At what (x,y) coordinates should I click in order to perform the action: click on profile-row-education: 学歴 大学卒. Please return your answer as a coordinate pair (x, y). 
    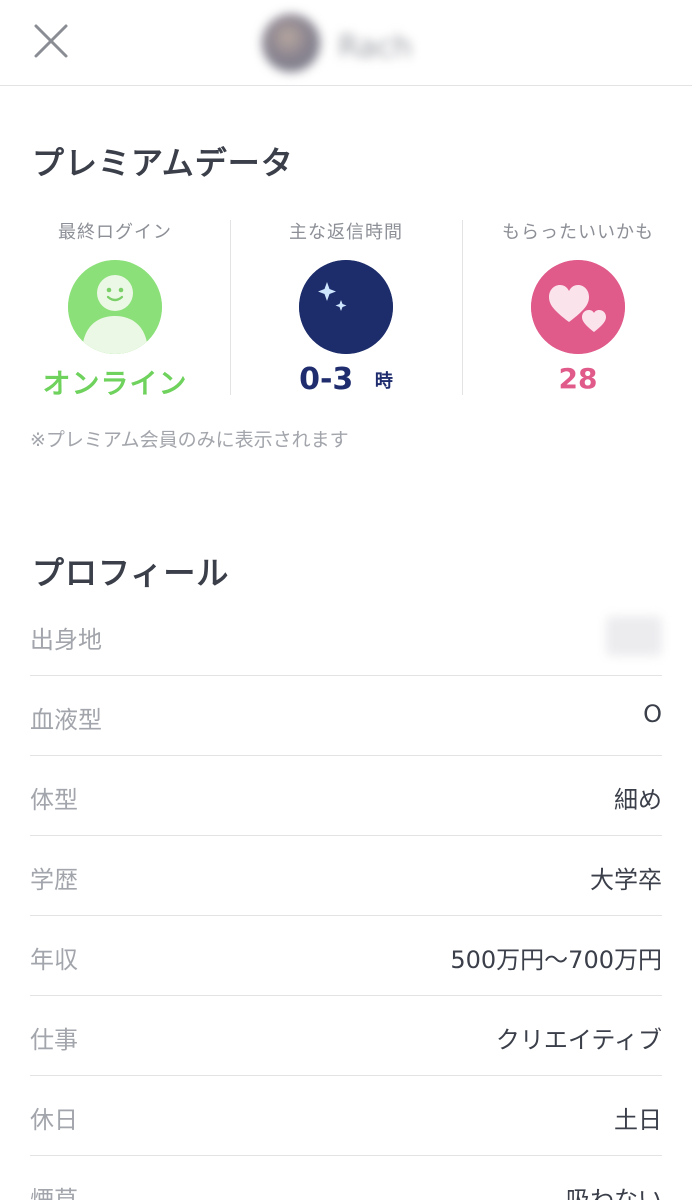
    Looking at the image, I should click on (346, 876).